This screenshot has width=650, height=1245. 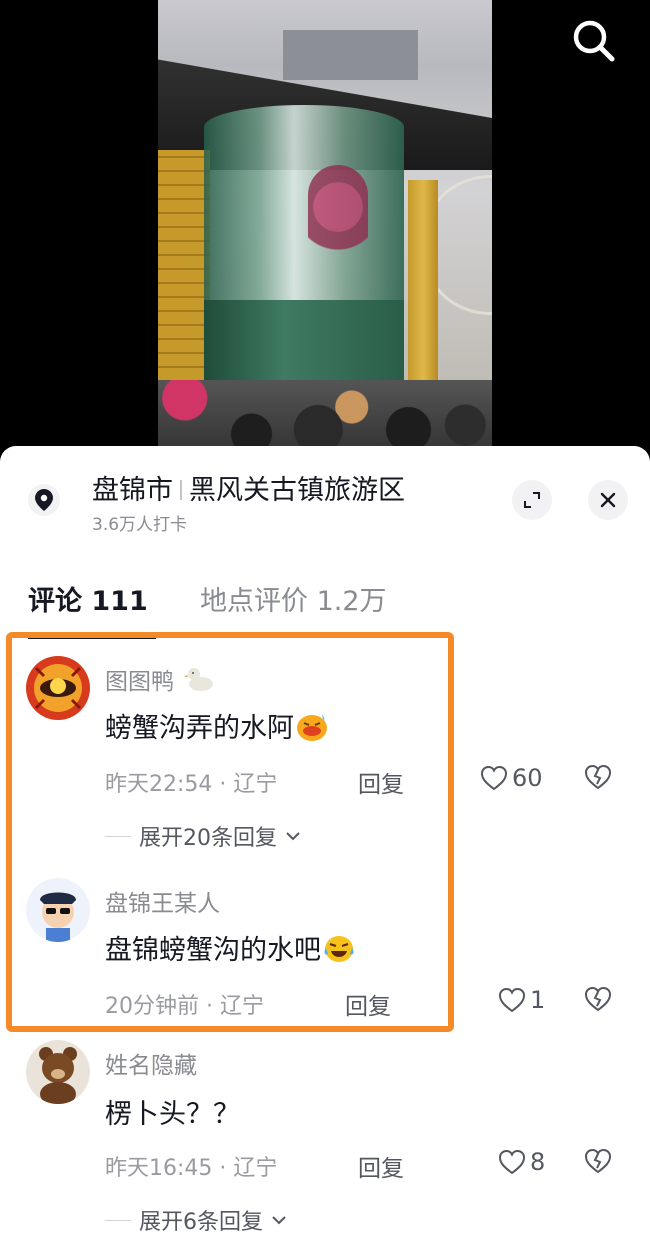 What do you see at coordinates (160, 679) in the screenshot?
I see `comment-username: 图图鸭` at bounding box center [160, 679].